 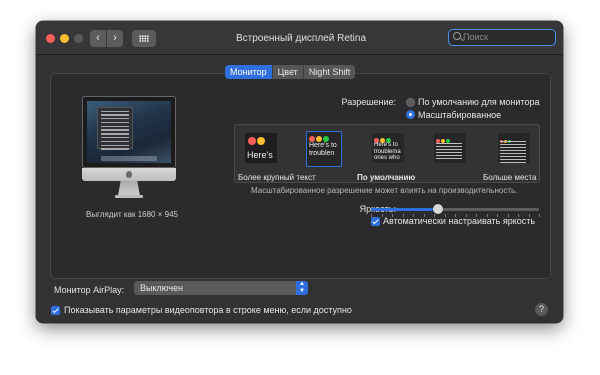 I want to click on search-field, so click(x=502, y=37).